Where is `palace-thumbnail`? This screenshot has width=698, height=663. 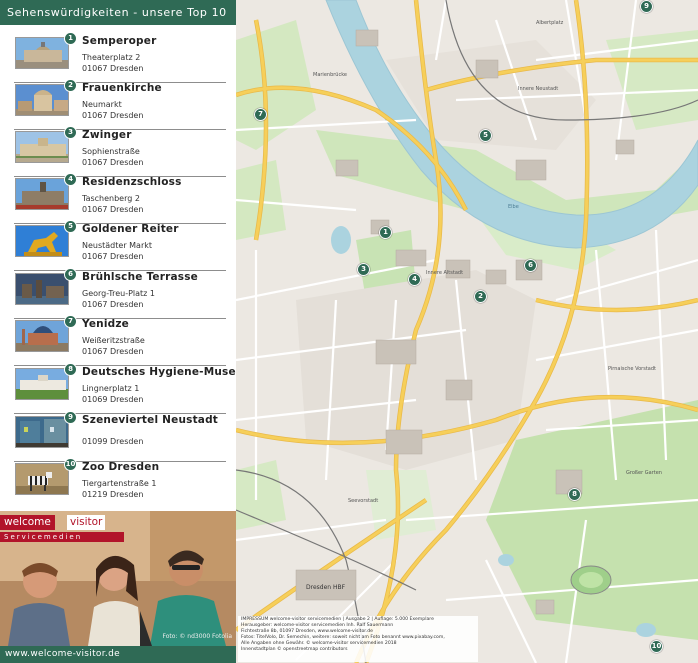 palace-thumbnail is located at coordinates (42, 147).